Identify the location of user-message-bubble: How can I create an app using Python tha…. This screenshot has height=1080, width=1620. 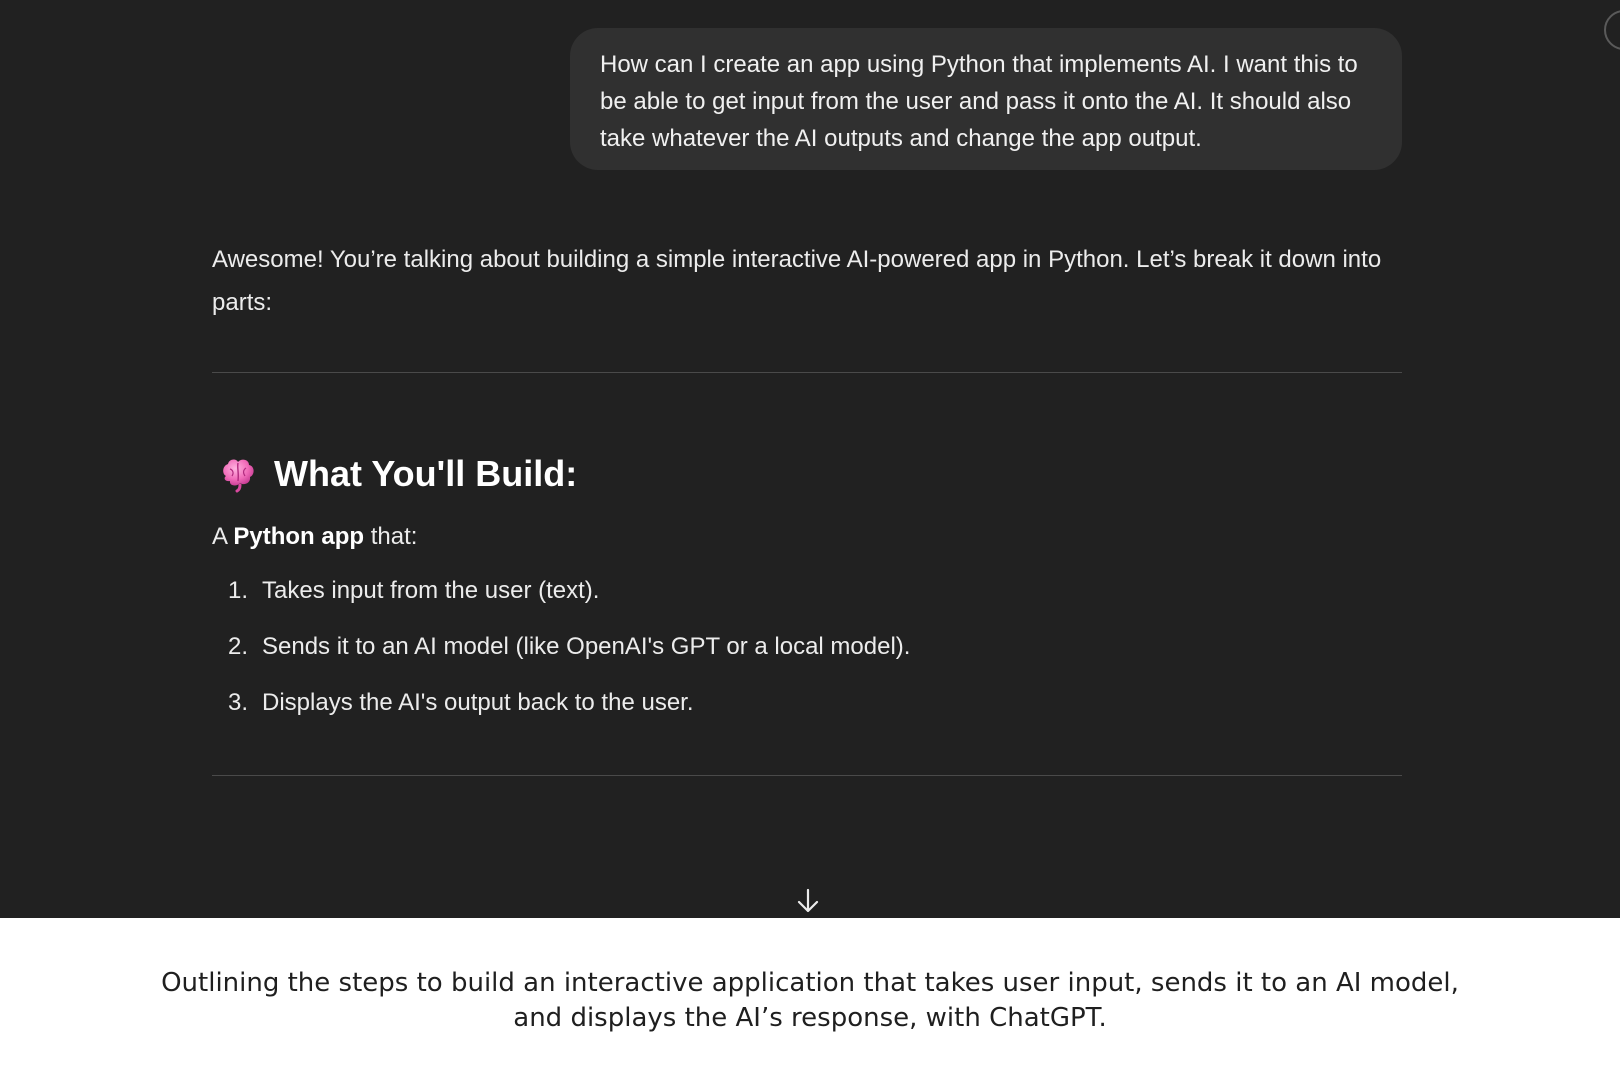
(986, 99).